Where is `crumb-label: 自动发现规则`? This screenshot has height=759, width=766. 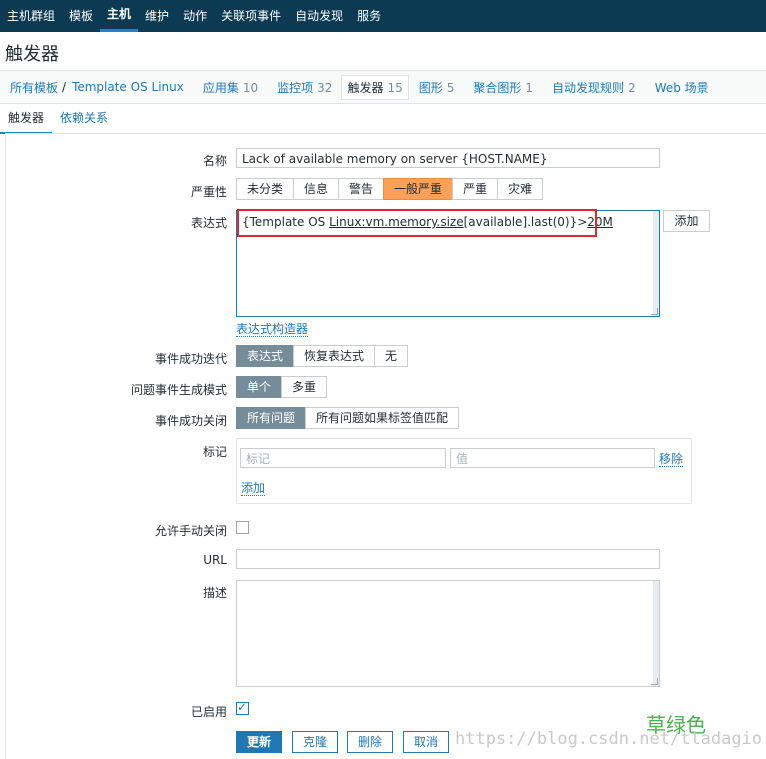
crumb-label: 自动发现规则 is located at coordinates (588, 87).